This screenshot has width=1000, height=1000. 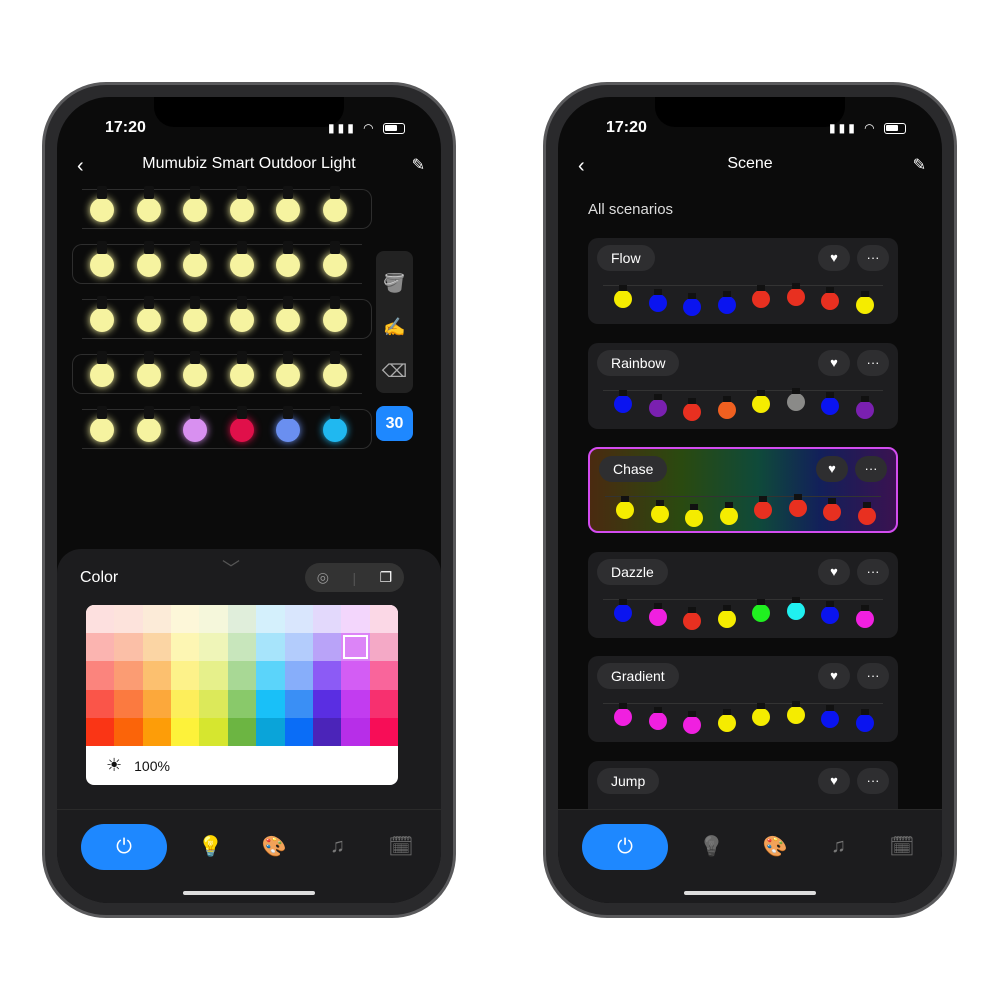 I want to click on collapse-chevron-icon: ﹀, so click(x=231, y=568).